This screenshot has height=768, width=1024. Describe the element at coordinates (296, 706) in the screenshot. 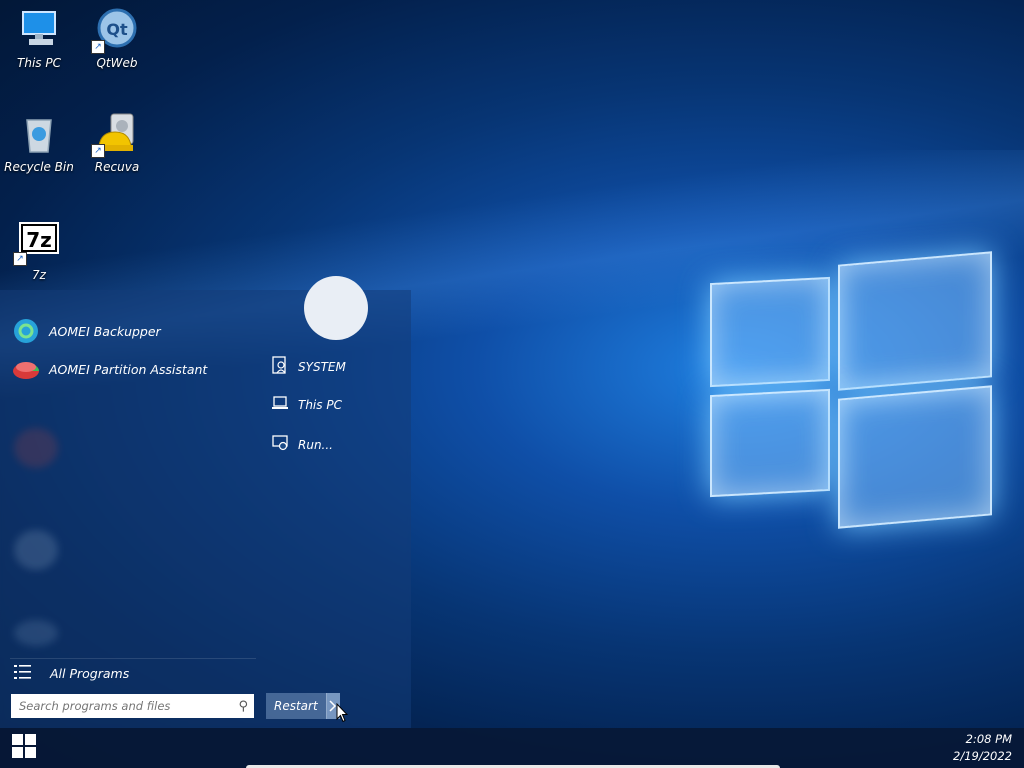

I see `restart-button: Restart` at that location.